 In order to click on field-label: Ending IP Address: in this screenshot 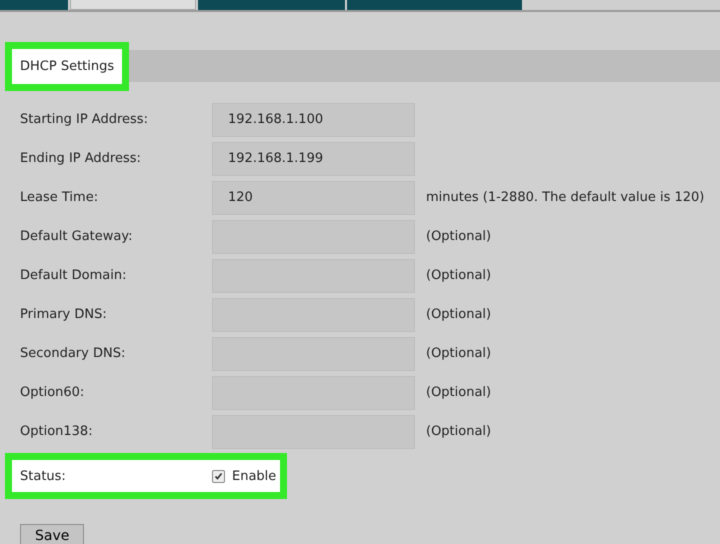, I will do `click(80, 158)`.